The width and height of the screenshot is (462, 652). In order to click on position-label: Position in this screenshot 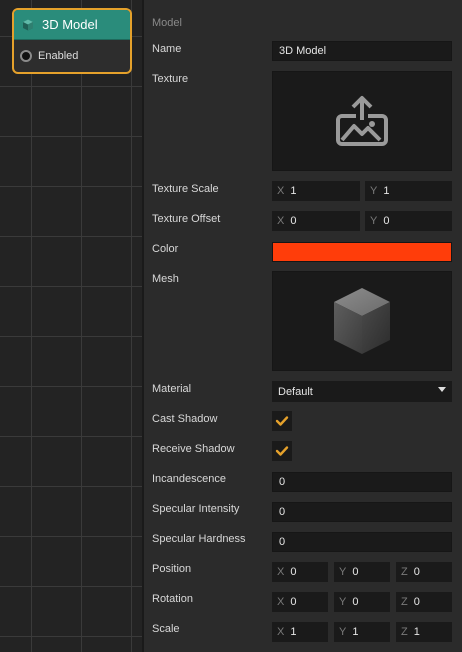, I will do `click(172, 569)`.